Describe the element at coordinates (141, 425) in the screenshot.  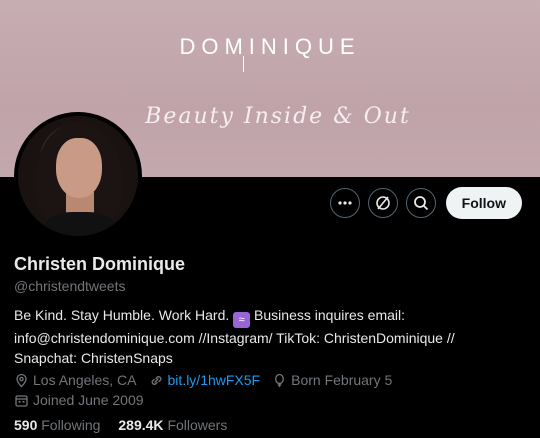
I see `followers-count: 289.4K` at that location.